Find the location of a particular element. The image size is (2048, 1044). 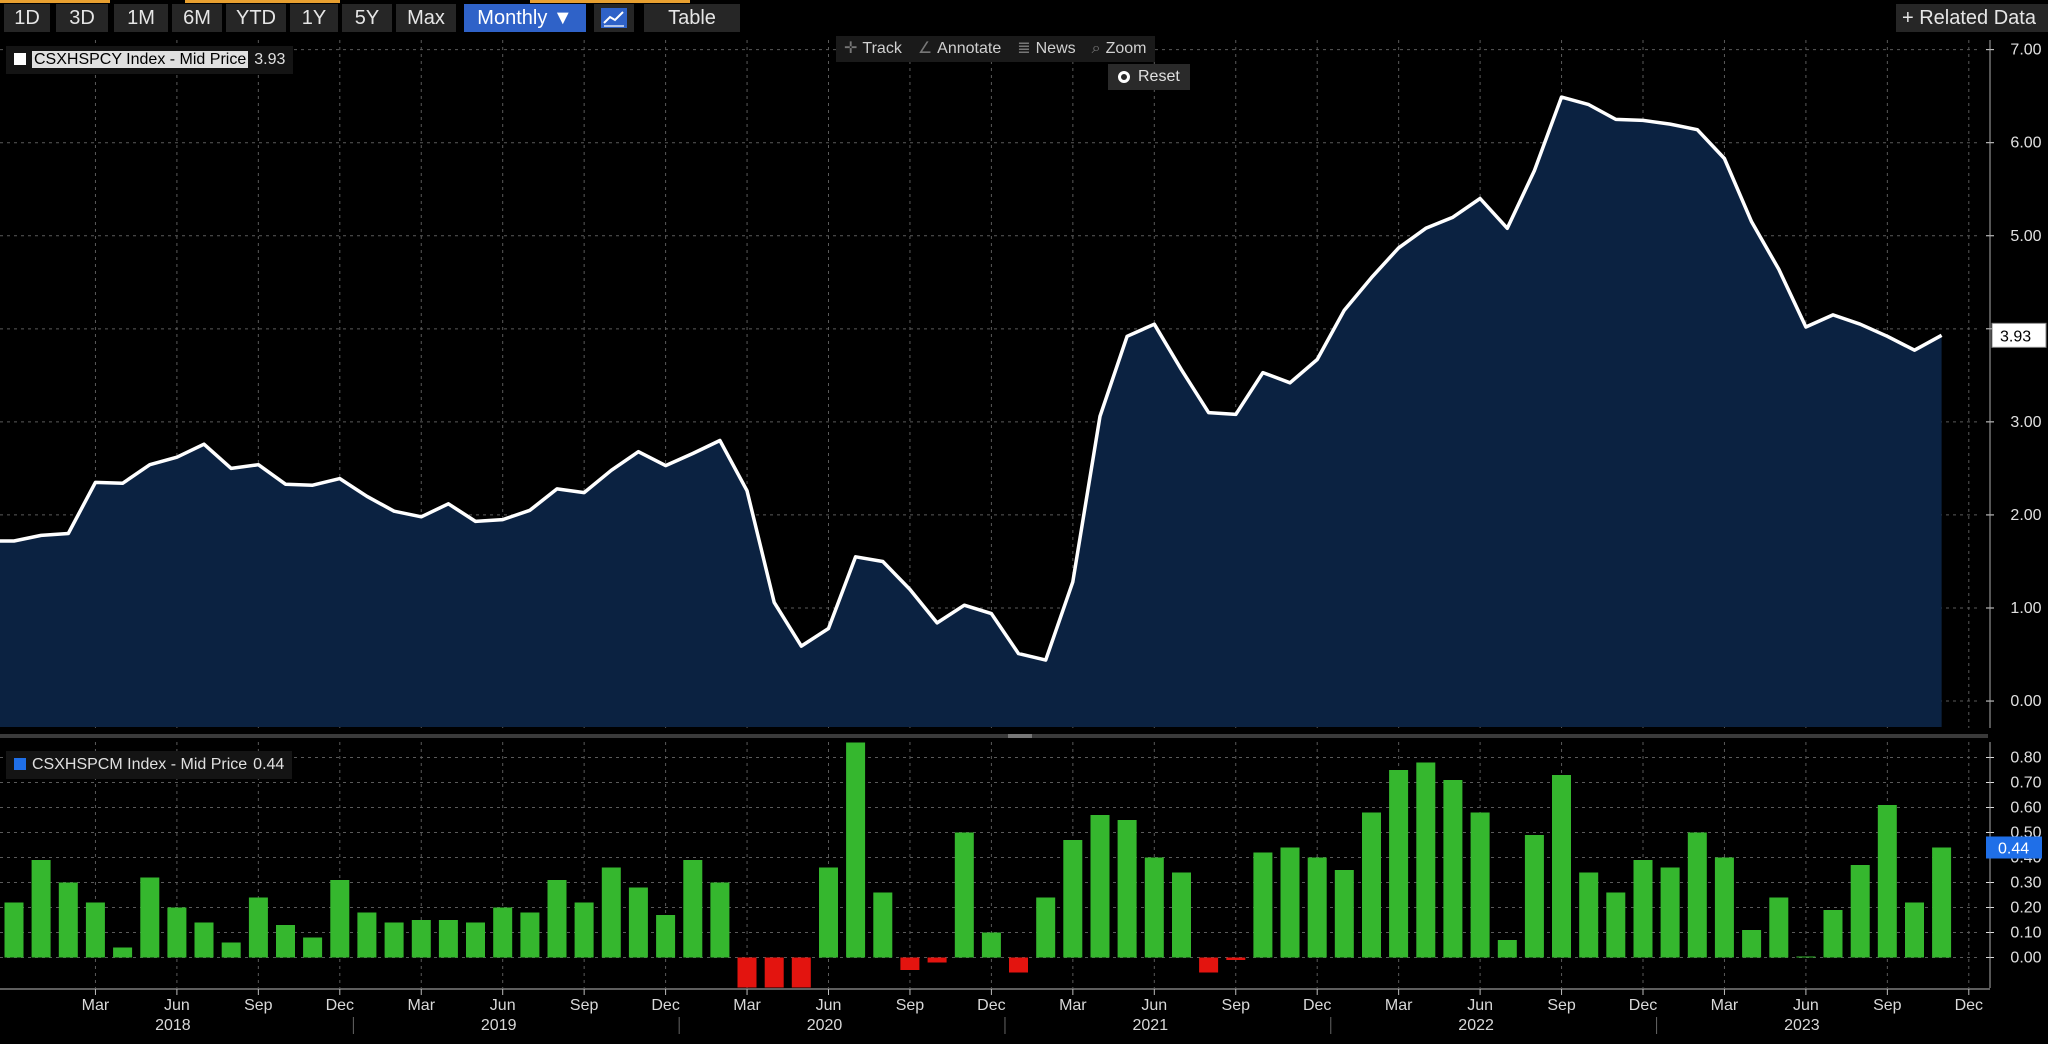

reset-button: Reset is located at coordinates (1149, 77).